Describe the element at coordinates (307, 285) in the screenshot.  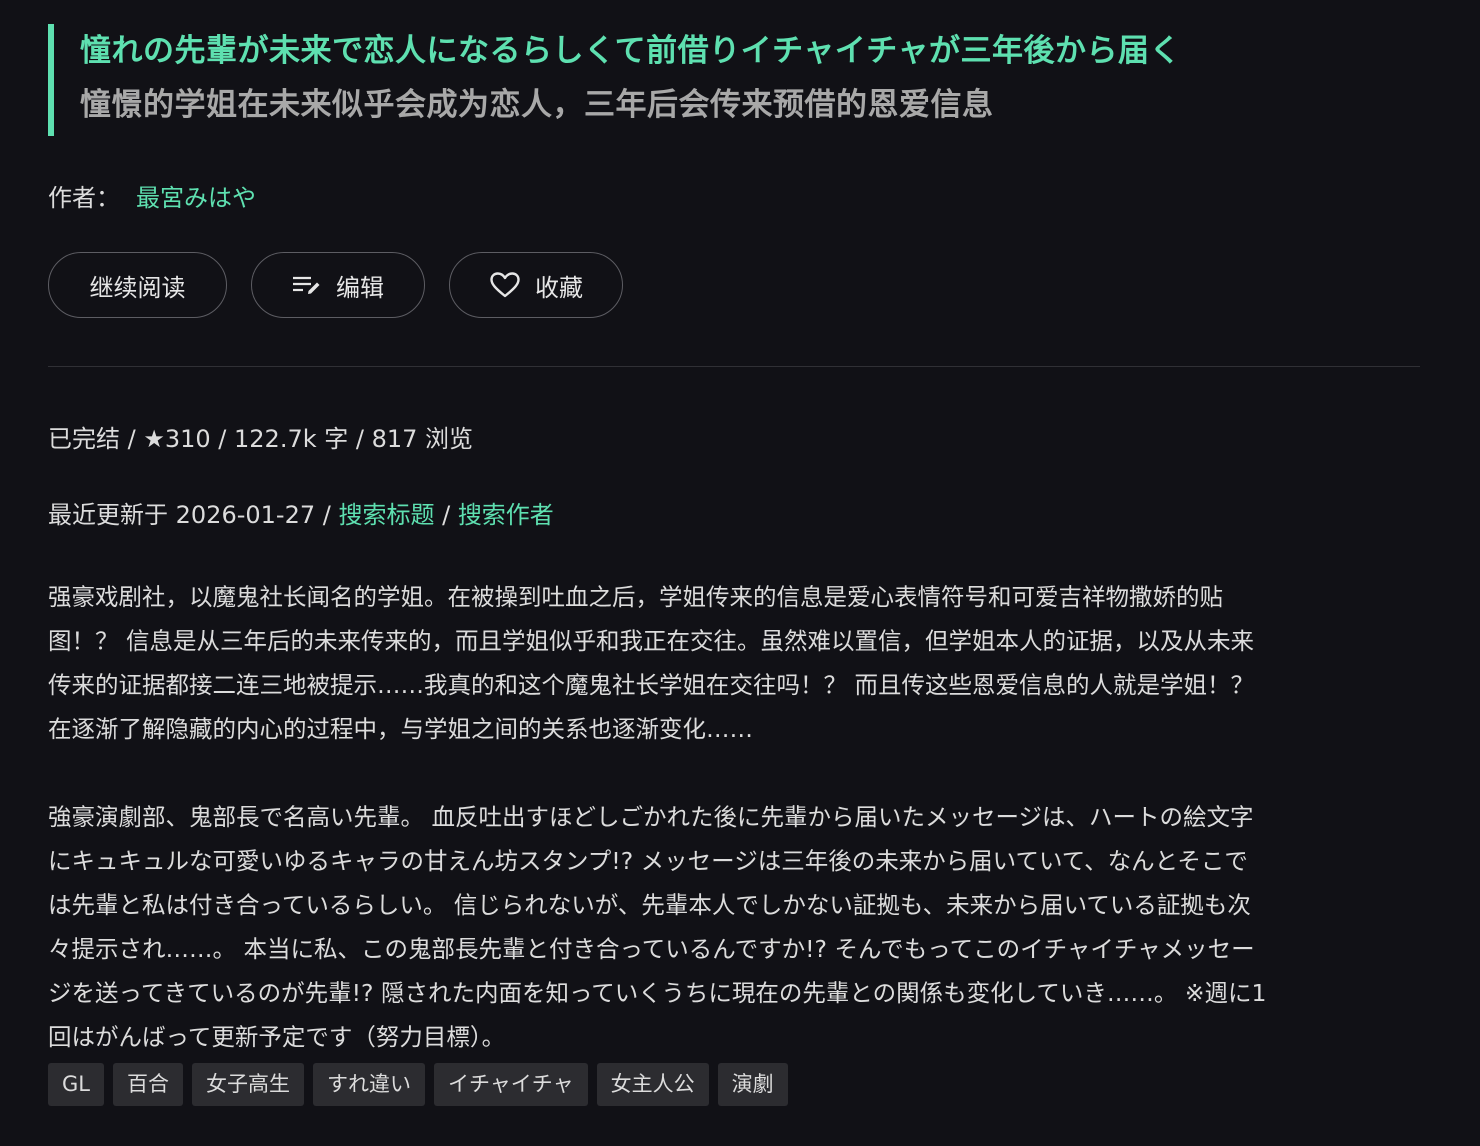
I see `edit-list-icon` at that location.